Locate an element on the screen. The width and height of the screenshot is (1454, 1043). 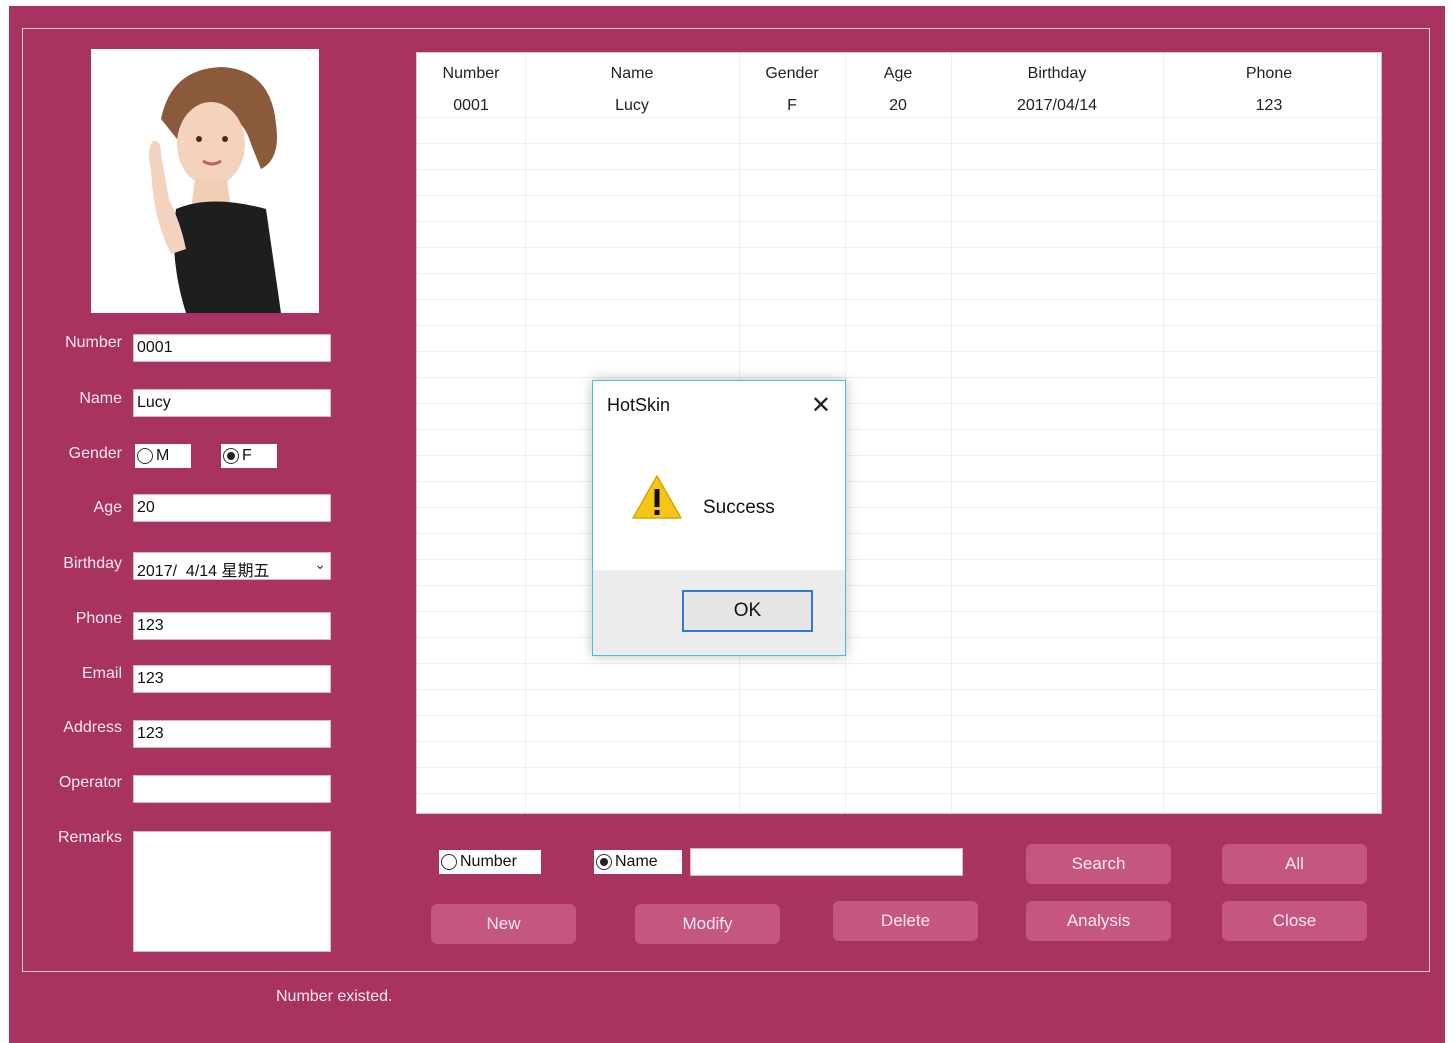
close-button: Close is located at coordinates (1294, 921).